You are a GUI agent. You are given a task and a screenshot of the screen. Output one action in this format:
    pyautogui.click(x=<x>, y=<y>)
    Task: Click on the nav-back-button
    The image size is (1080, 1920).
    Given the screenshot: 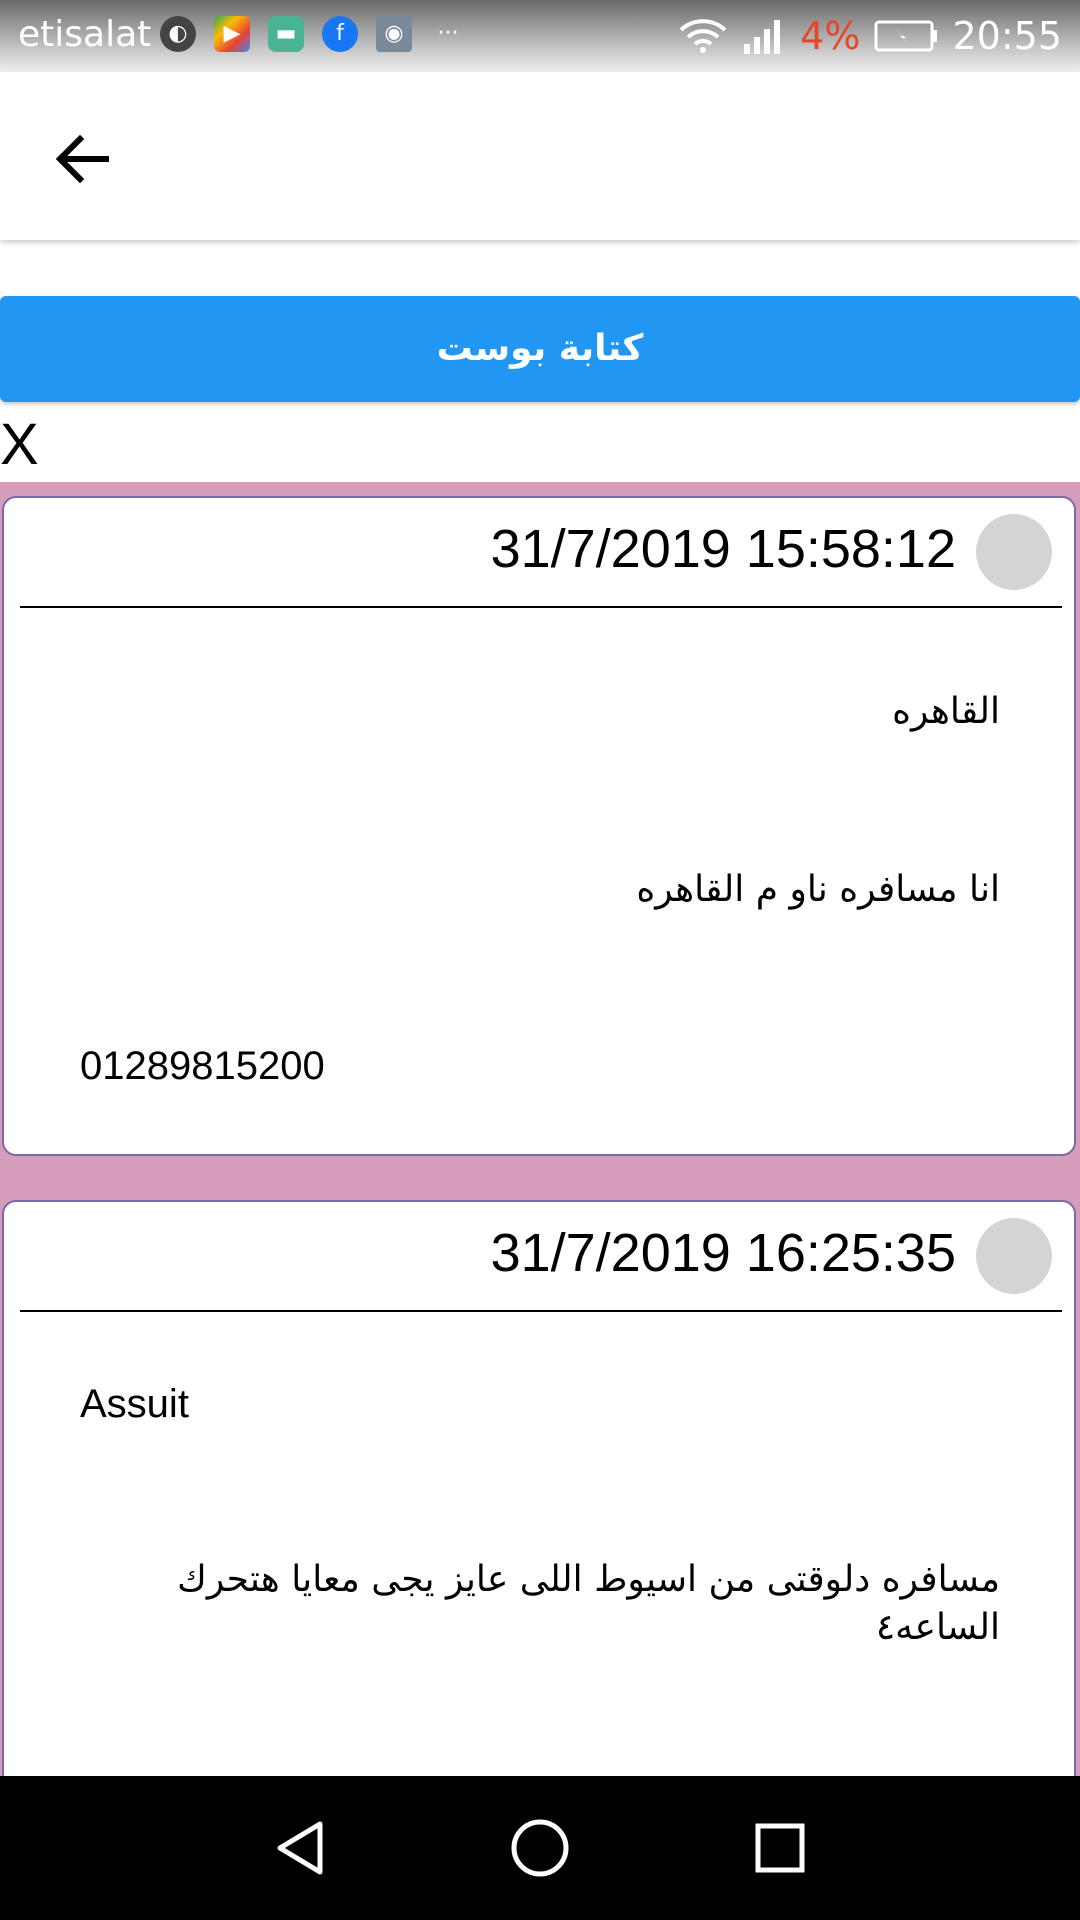 What is the action you would take?
    pyautogui.click(x=300, y=1848)
    